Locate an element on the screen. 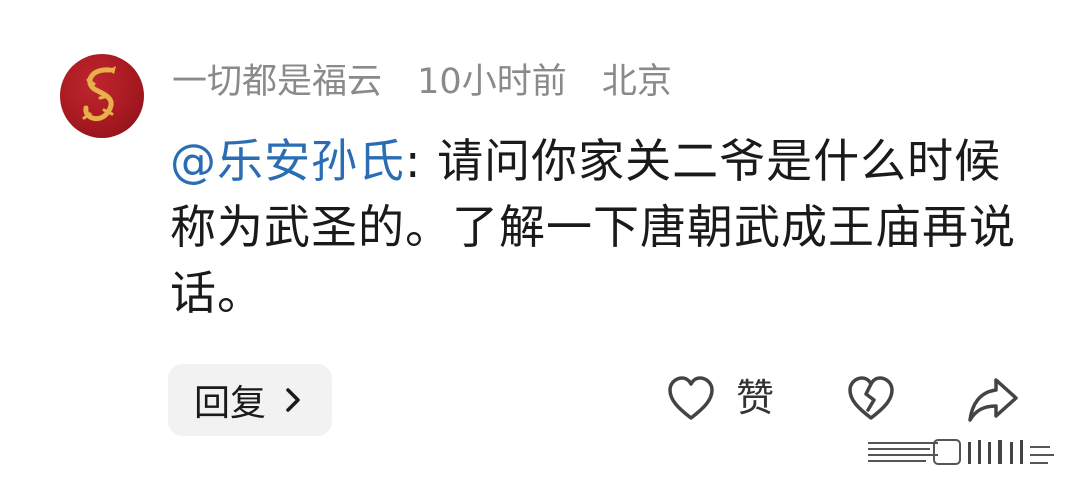 The width and height of the screenshot is (1080, 480). like-label: 赞 is located at coordinates (755, 398).